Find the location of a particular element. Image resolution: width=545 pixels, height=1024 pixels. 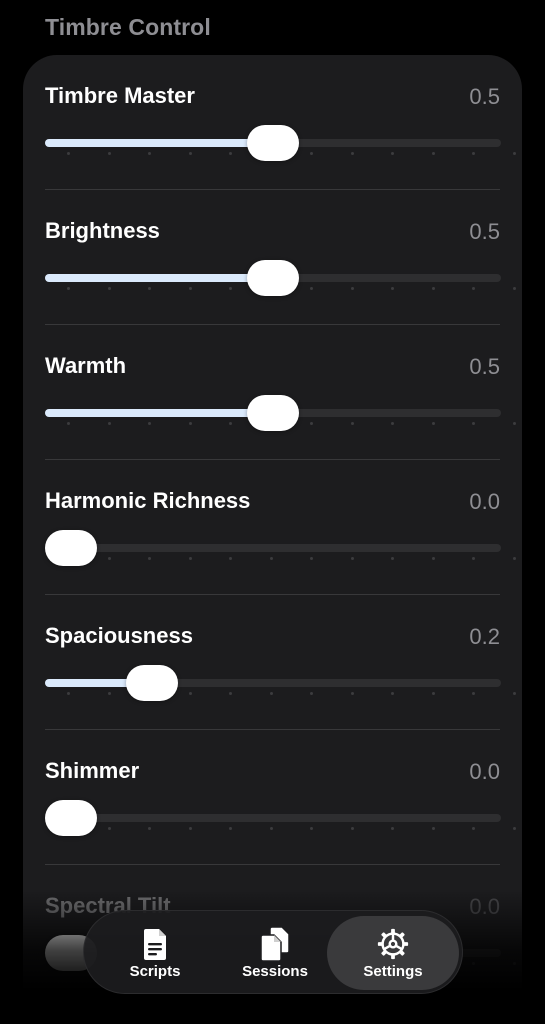

tab-scripts: Scripts is located at coordinates (155, 953).